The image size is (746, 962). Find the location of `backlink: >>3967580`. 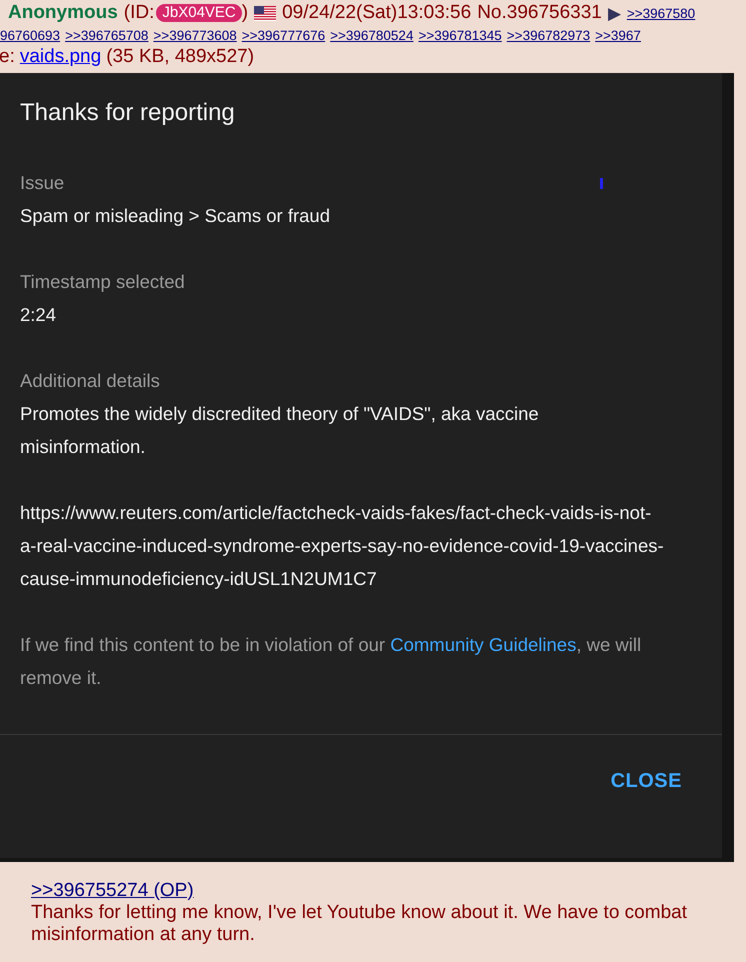

backlink: >>3967580 is located at coordinates (661, 13).